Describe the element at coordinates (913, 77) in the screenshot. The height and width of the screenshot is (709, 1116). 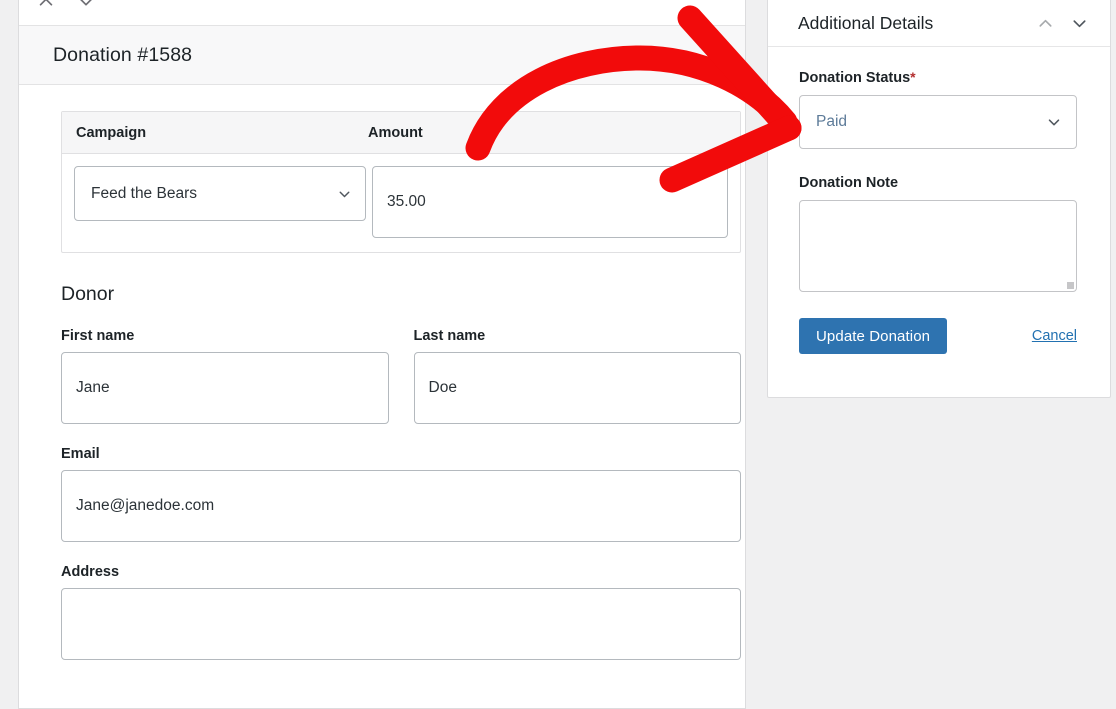
I see `required-asterisk: *` at that location.